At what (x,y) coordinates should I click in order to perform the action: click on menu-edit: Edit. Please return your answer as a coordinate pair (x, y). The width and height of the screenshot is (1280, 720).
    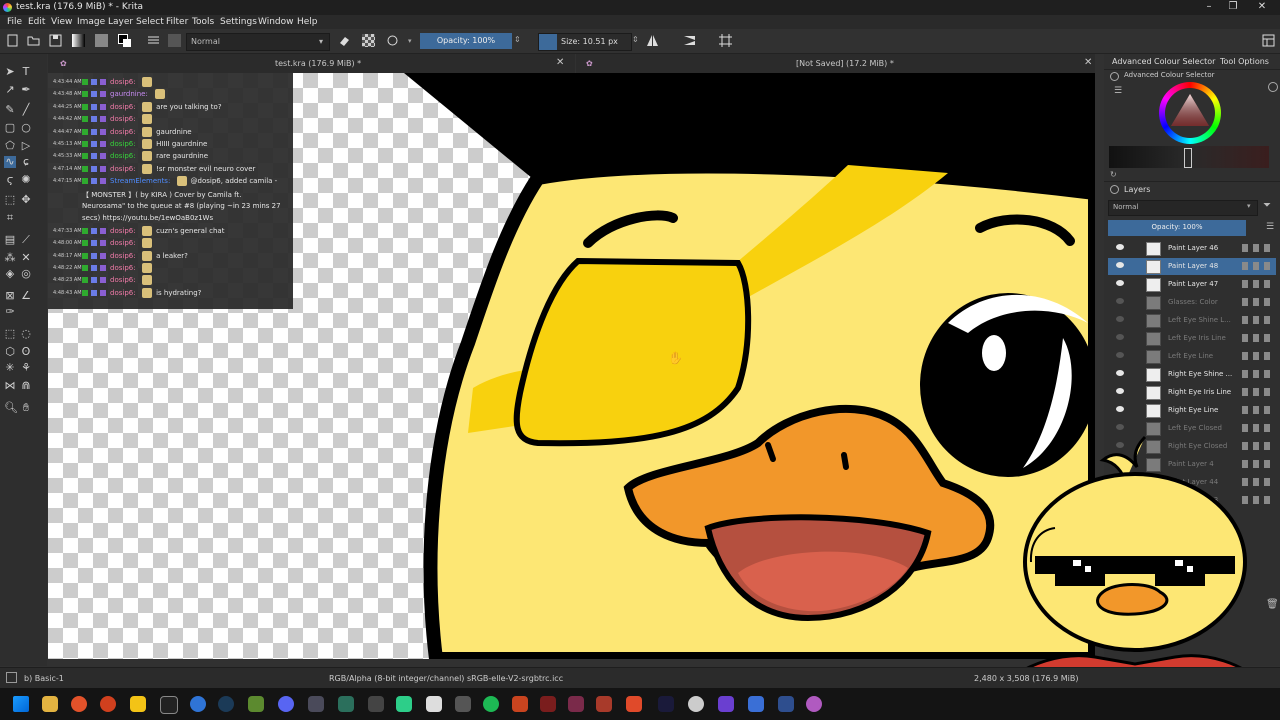
    Looking at the image, I should click on (36, 22).